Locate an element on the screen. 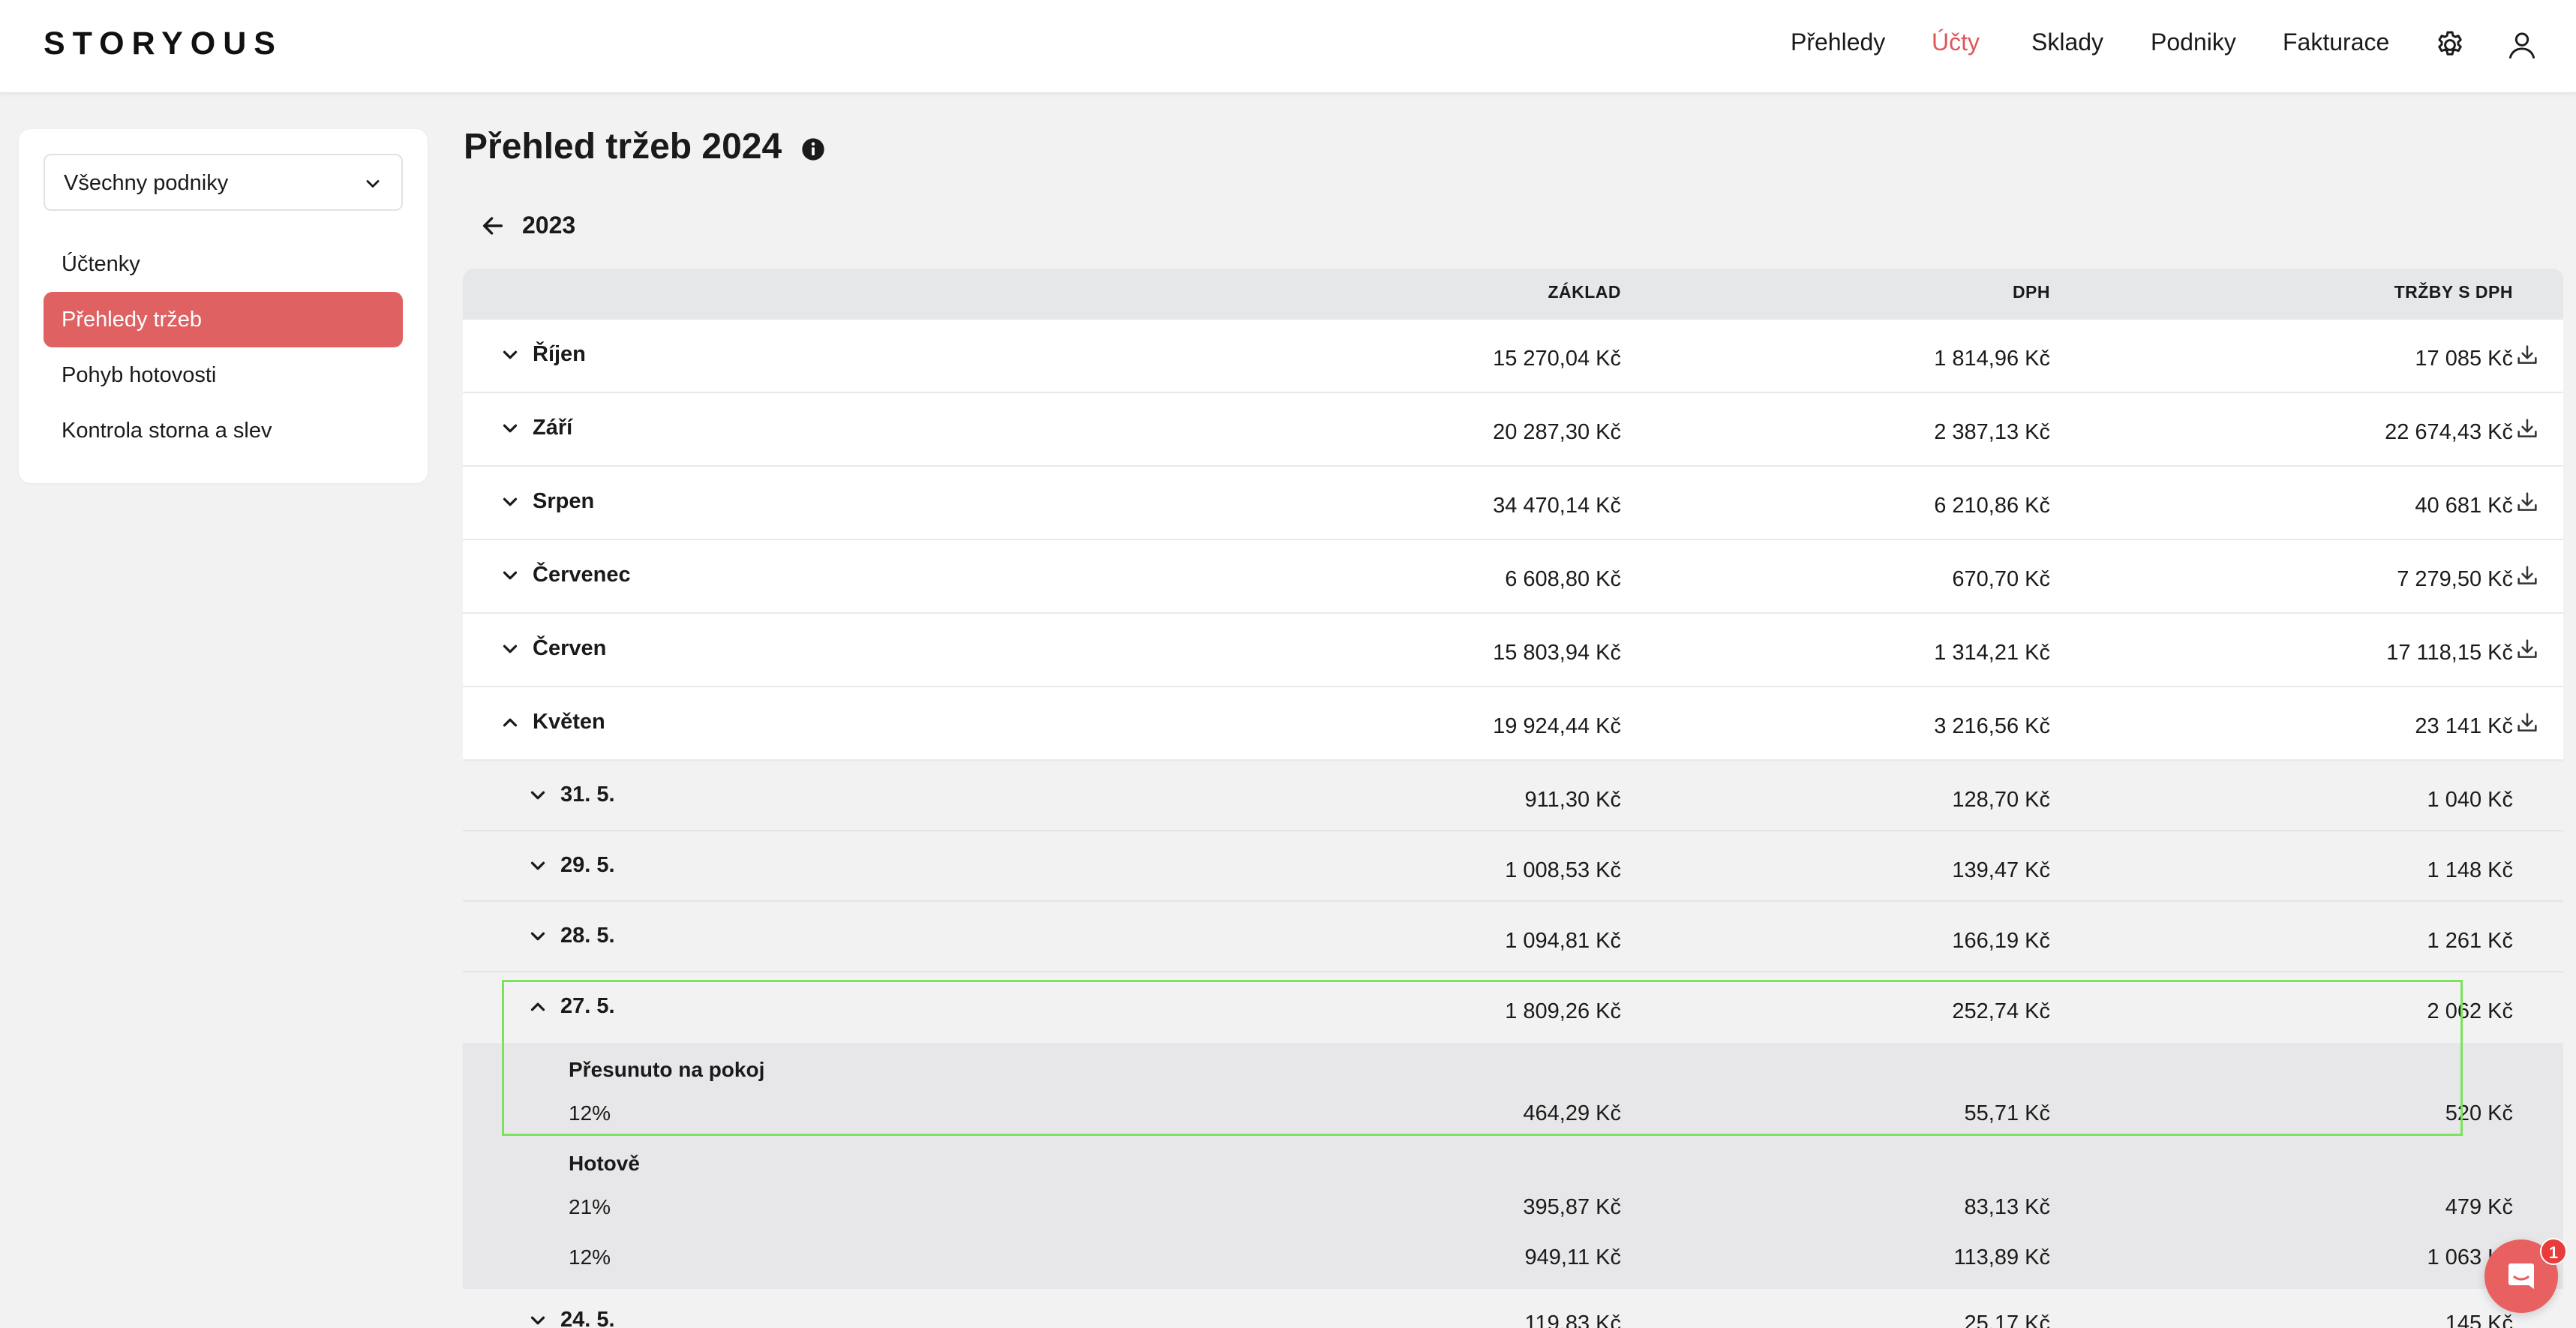  sidebar-item-uctenky: Účtenky is located at coordinates (223, 264).